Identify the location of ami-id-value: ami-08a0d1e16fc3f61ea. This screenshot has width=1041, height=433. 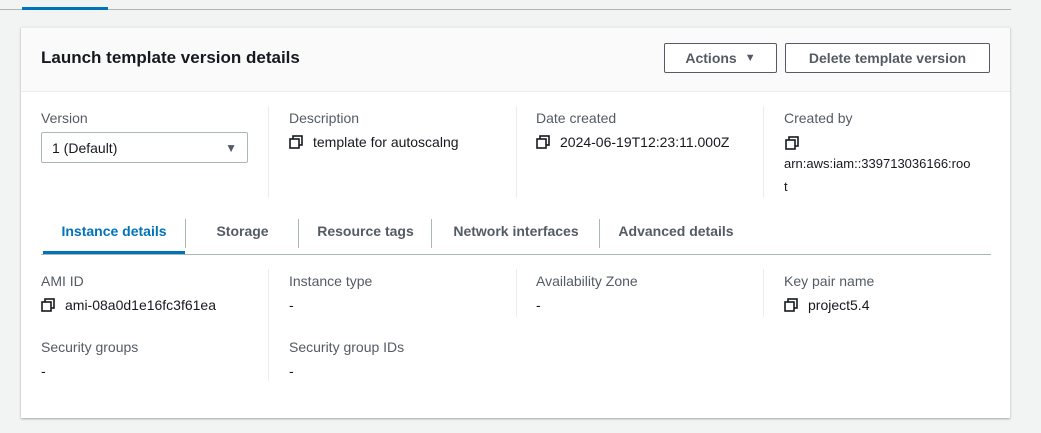
(141, 305).